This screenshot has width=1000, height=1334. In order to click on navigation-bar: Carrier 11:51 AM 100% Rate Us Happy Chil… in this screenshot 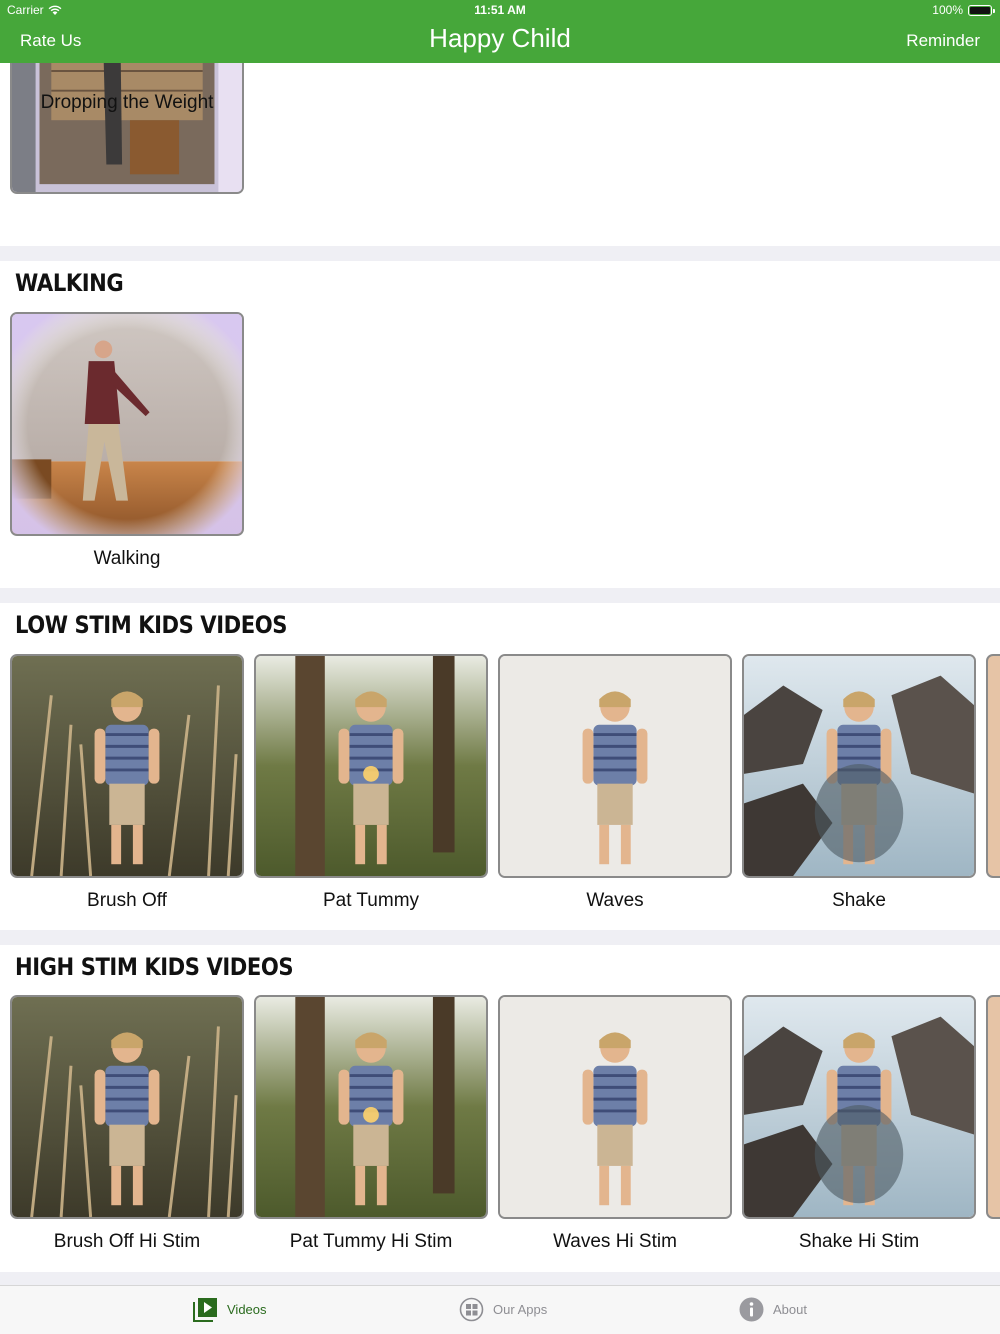, I will do `click(500, 31)`.